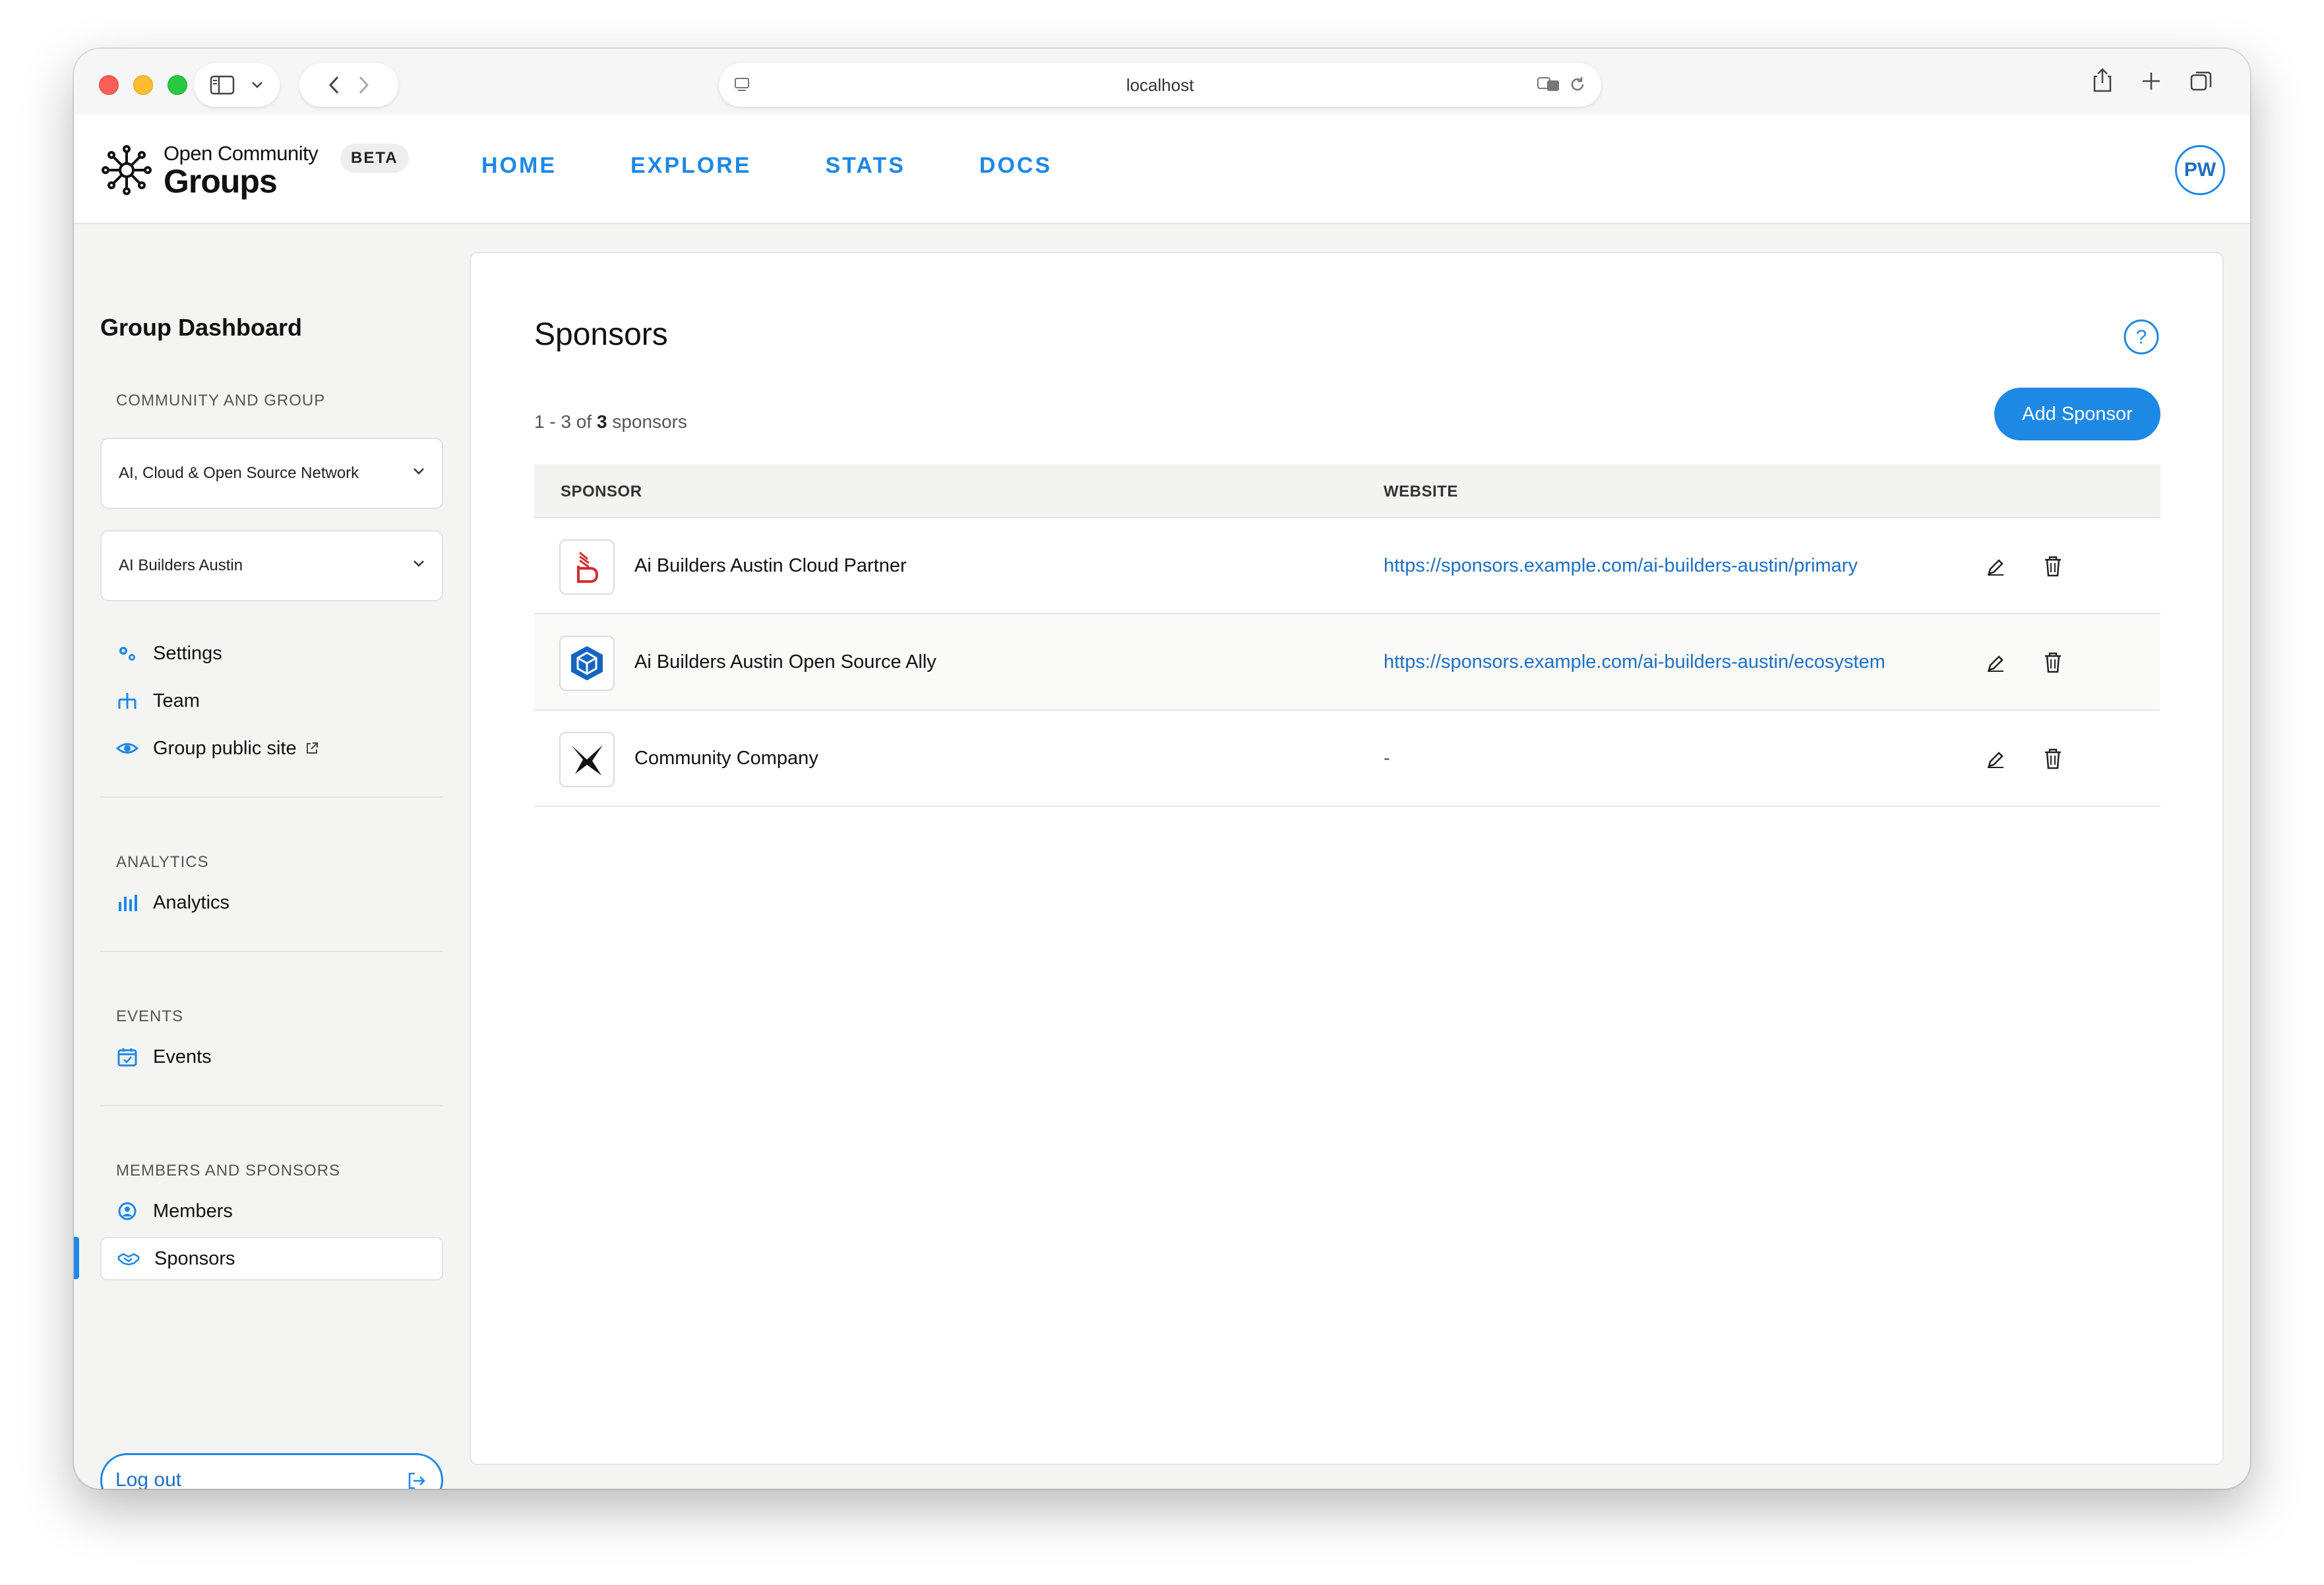 This screenshot has height=1585, width=2324. Describe the element at coordinates (221, 400) in the screenshot. I see `section-community-and-group: COMMUNITY AND GROUP` at that location.